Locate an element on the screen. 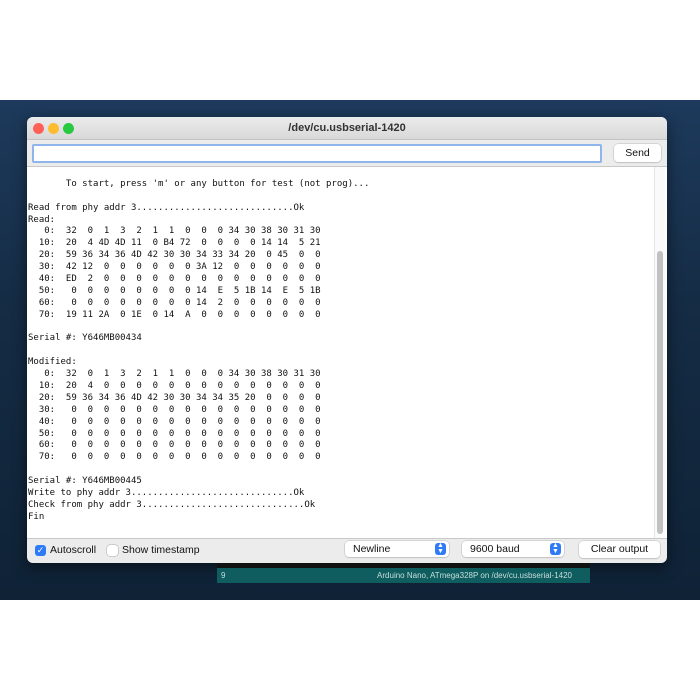 Image resolution: width=700 pixels, height=700 pixels. input-row: Send is located at coordinates (347, 153).